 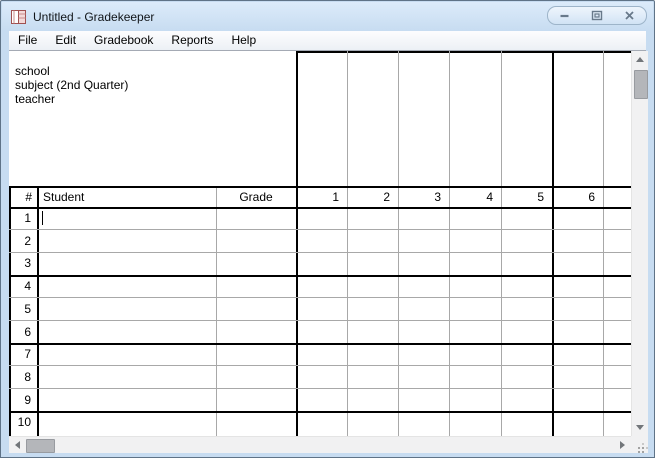 What do you see at coordinates (256, 197) in the screenshot?
I see `grade-column-header: Grade` at bounding box center [256, 197].